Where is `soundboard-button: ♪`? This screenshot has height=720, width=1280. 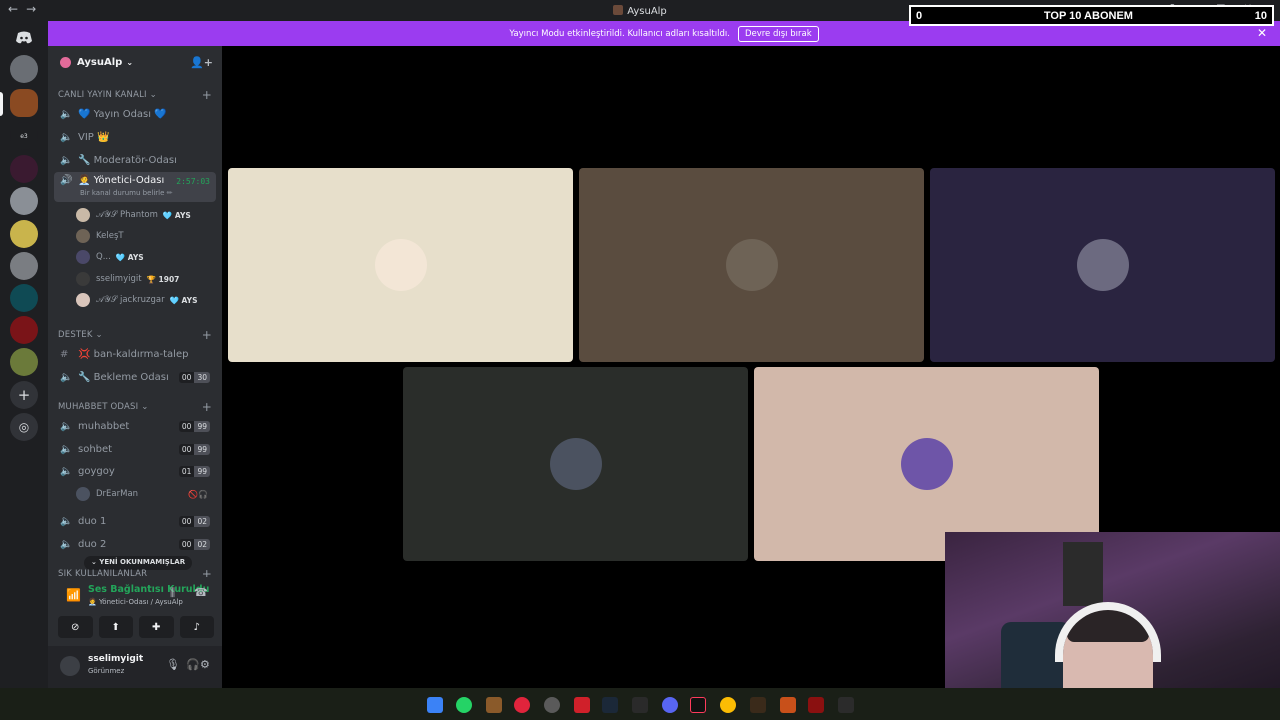
soundboard-button: ♪ is located at coordinates (196, 627).